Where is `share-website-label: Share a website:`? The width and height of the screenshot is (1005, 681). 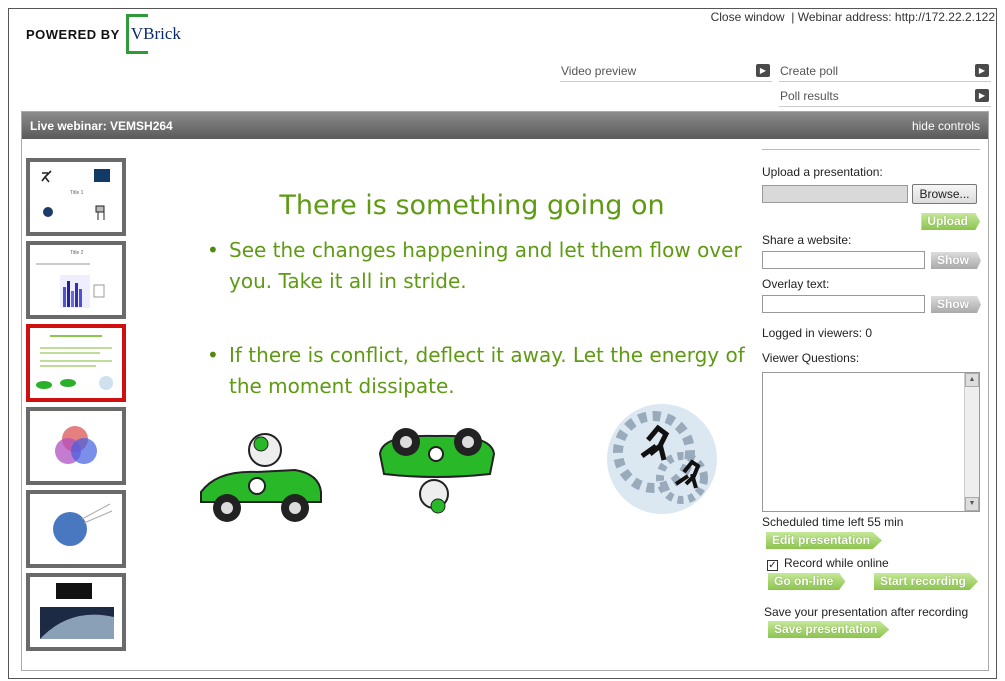
share-website-label: Share a website: is located at coordinates (807, 240).